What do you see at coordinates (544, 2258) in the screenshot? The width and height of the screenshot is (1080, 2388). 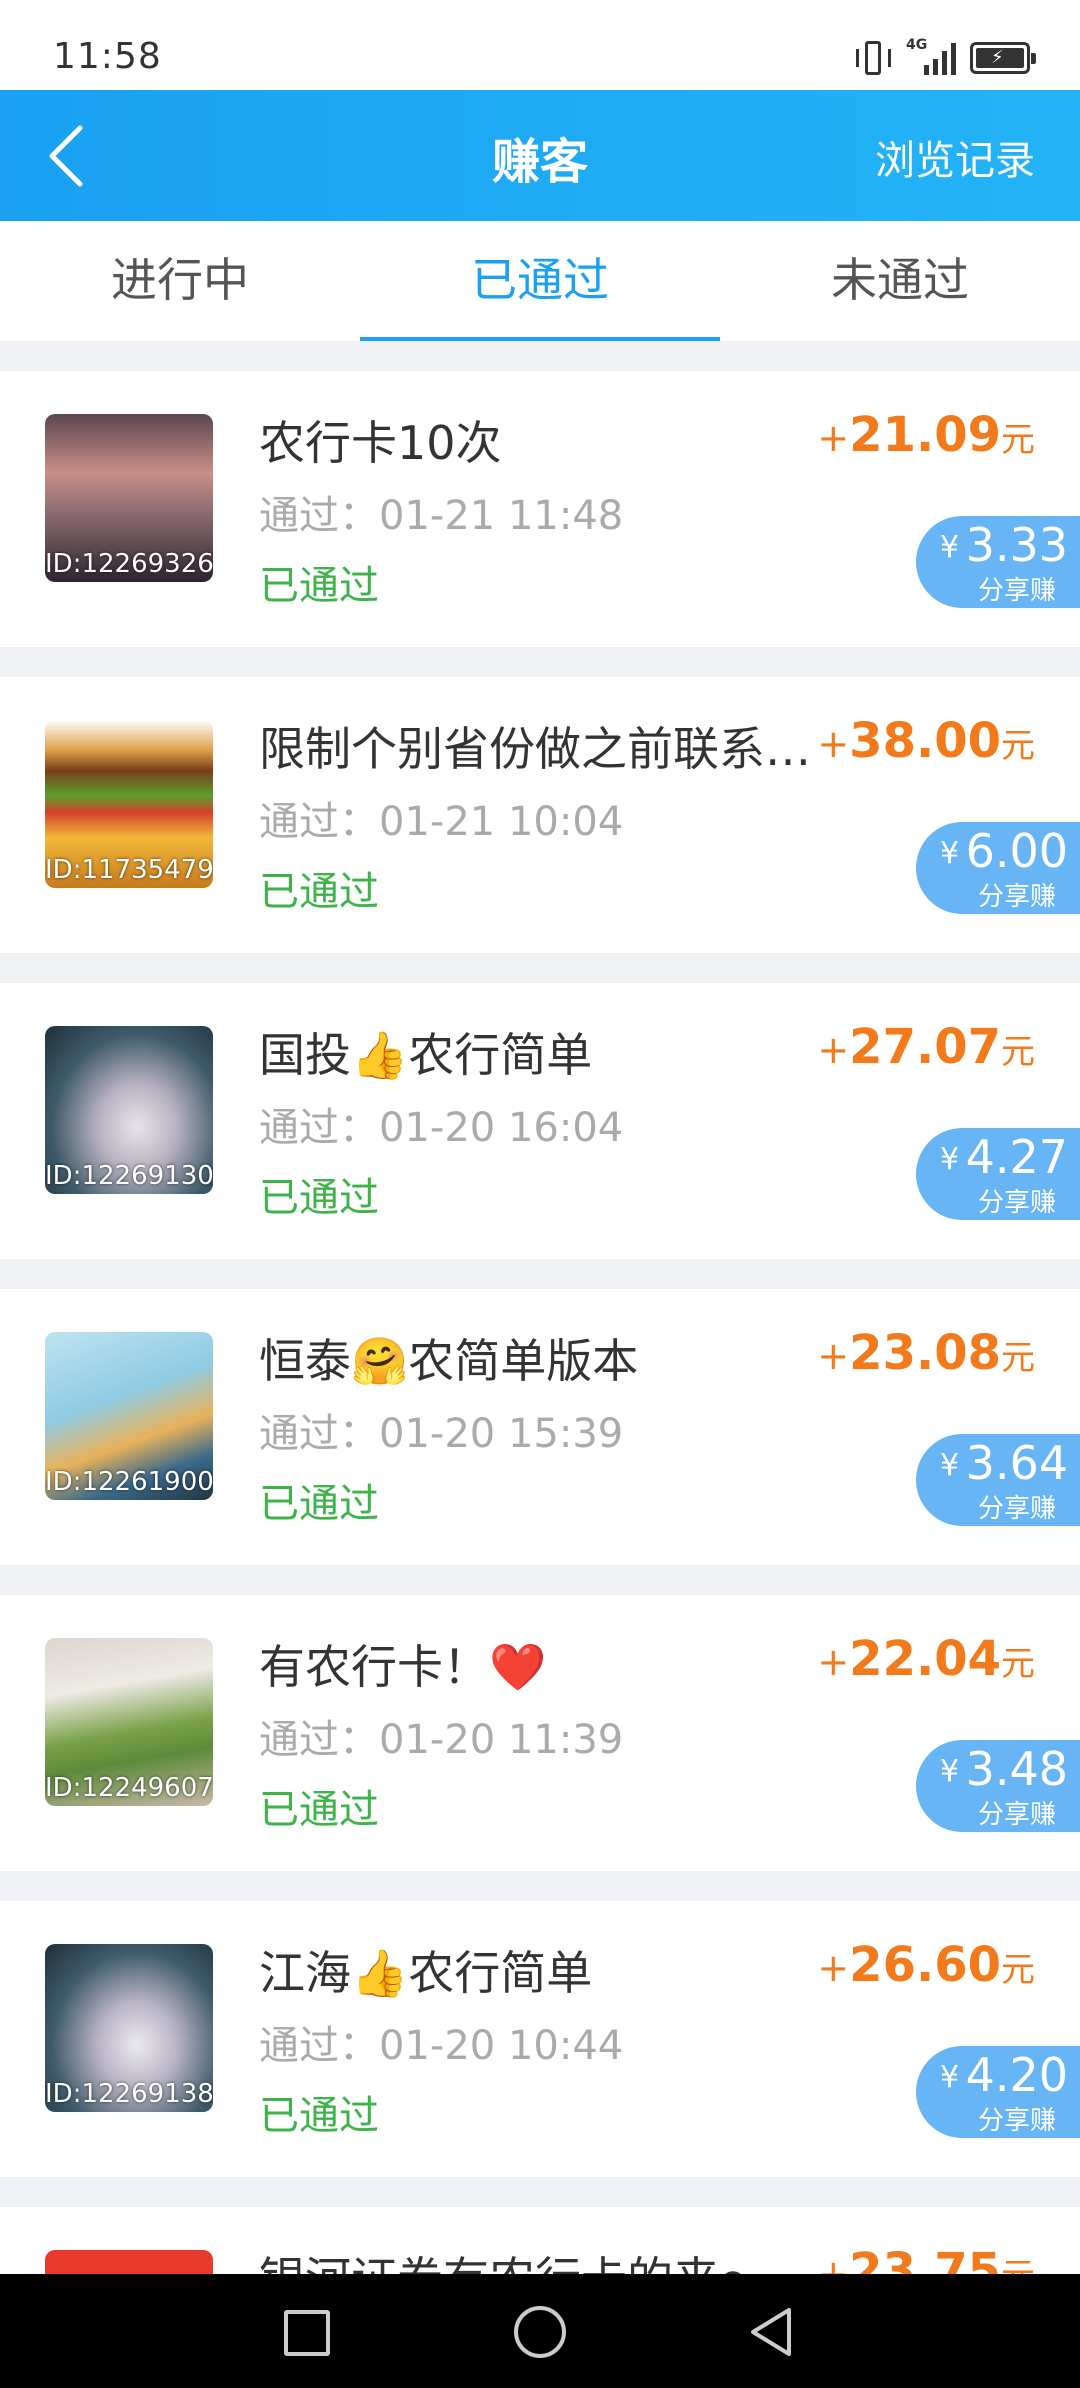 I see `task-title: 银河证券有农行卡的来～` at bounding box center [544, 2258].